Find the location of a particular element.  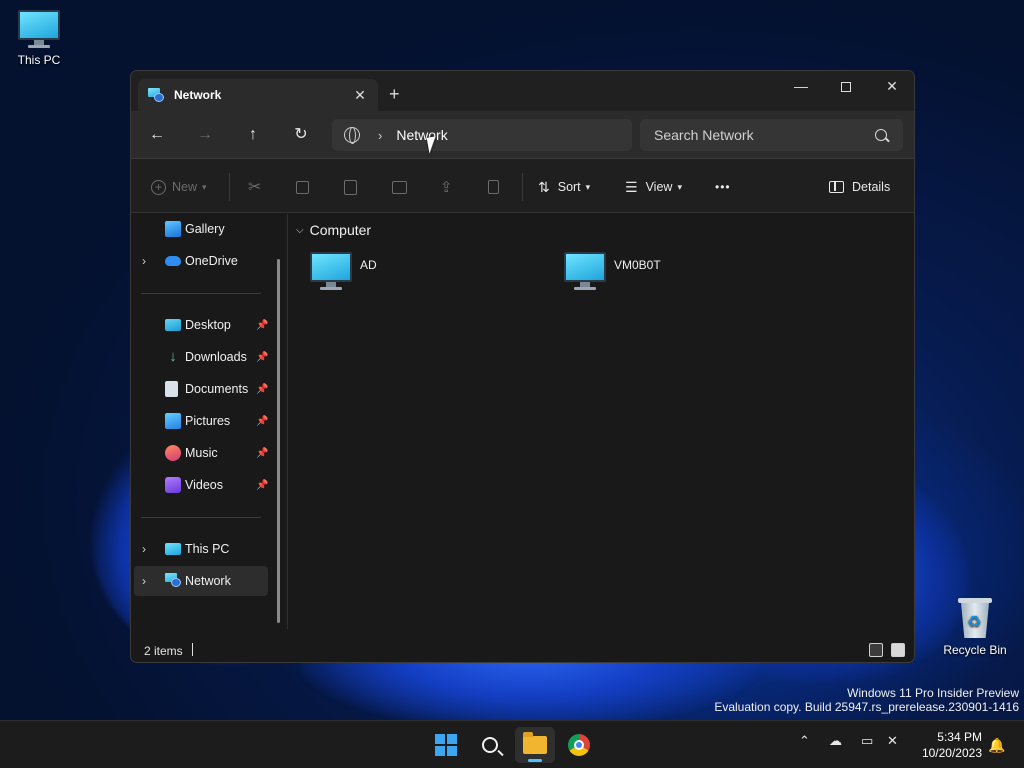

sidebar-item-downloads: ↓ Downloads 📌 is located at coordinates (201, 357).